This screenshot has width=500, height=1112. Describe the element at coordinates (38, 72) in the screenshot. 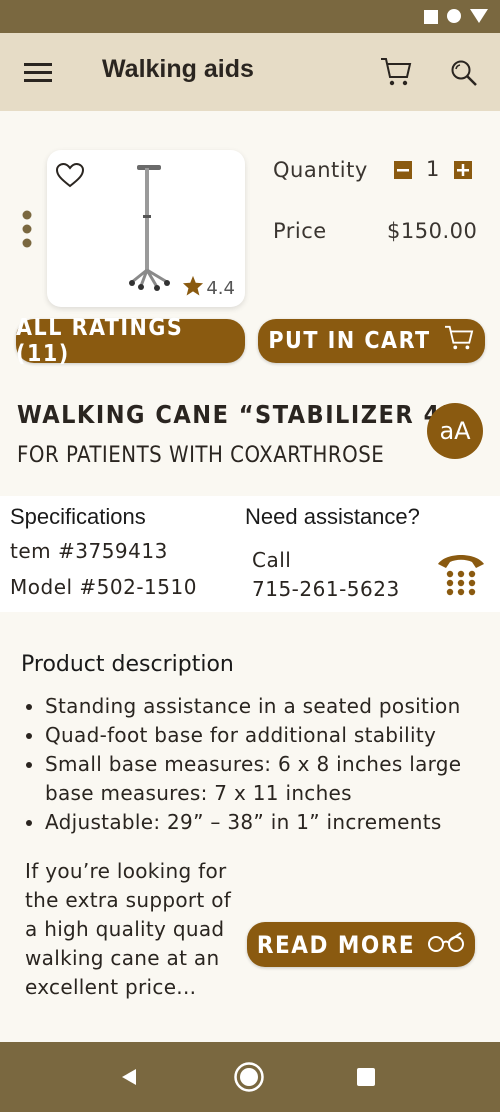

I see `hamburger-menu-icon` at that location.